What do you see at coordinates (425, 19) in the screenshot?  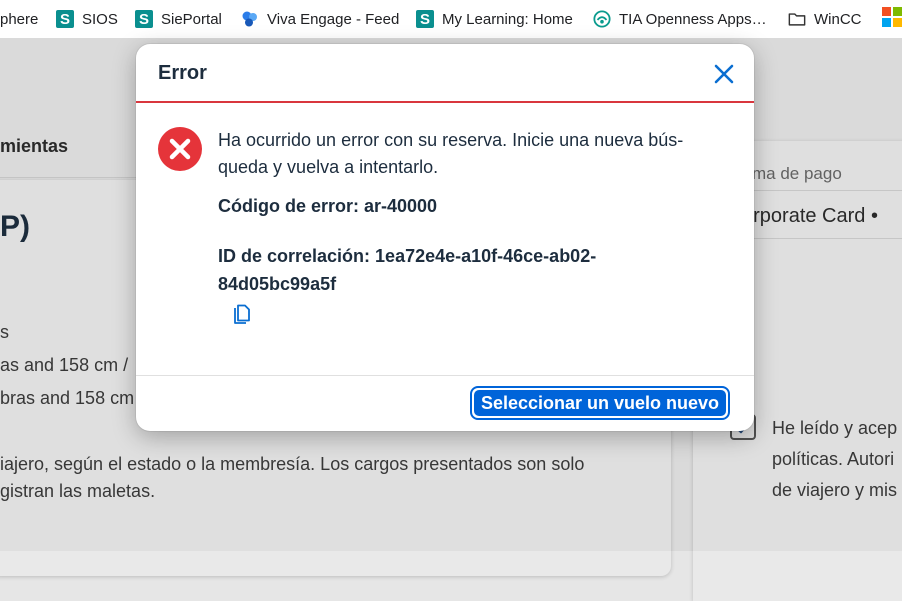 I see `my-learning-icon: S` at bounding box center [425, 19].